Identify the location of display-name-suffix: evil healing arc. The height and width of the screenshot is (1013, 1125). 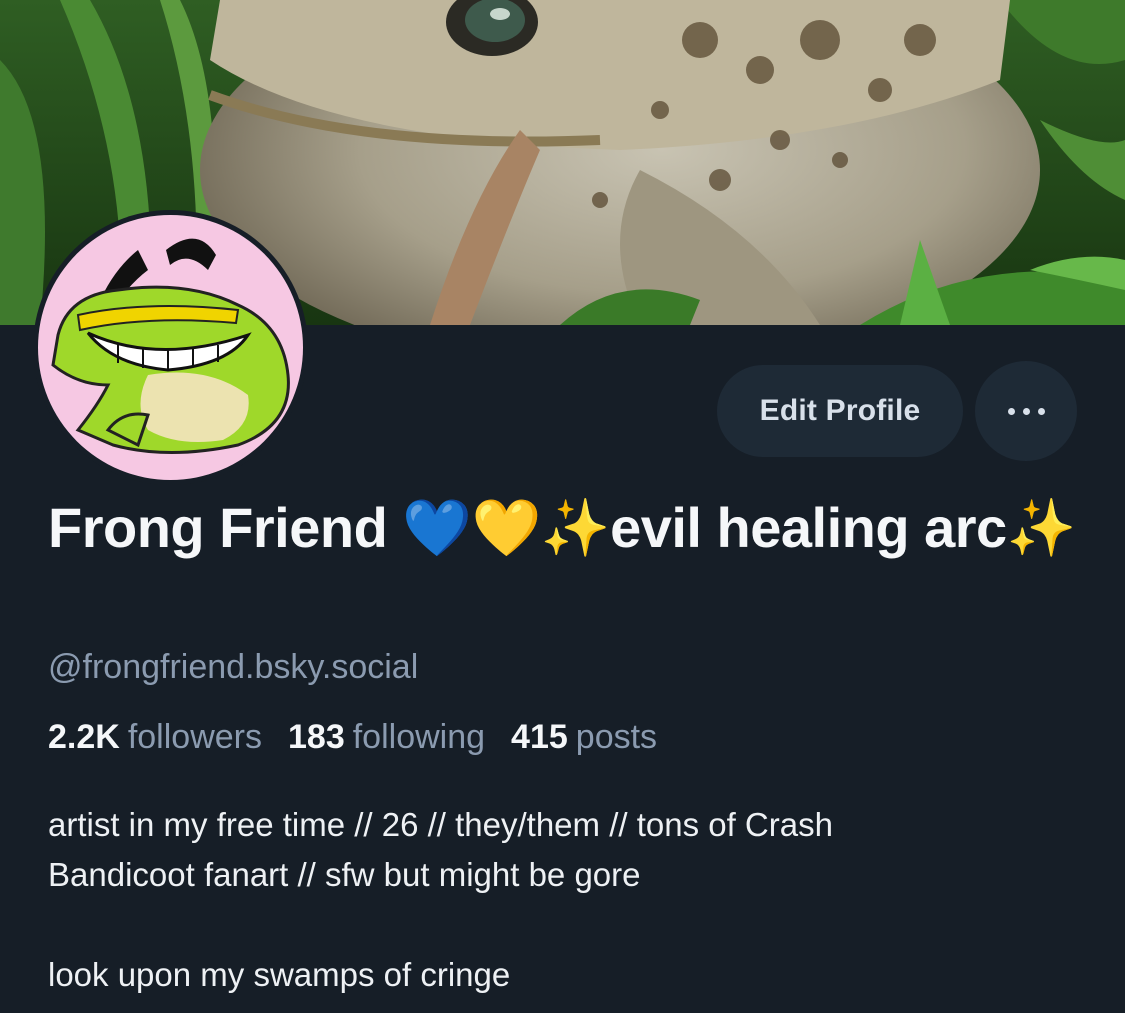
(808, 527).